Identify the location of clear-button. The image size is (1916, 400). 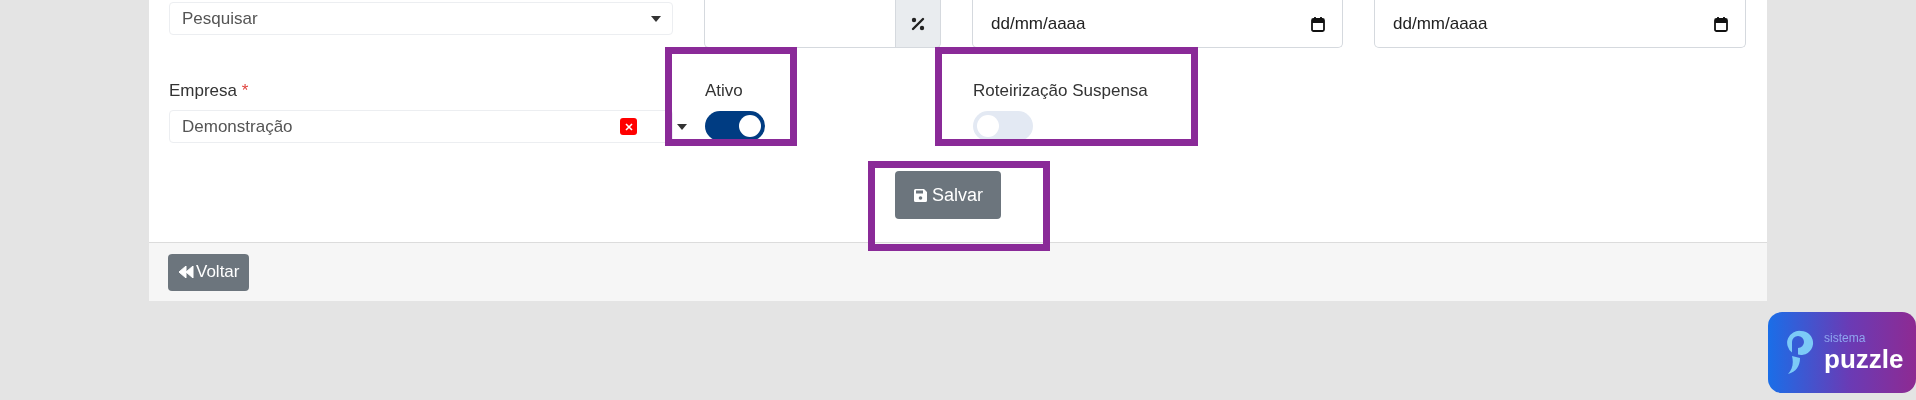
(628, 126).